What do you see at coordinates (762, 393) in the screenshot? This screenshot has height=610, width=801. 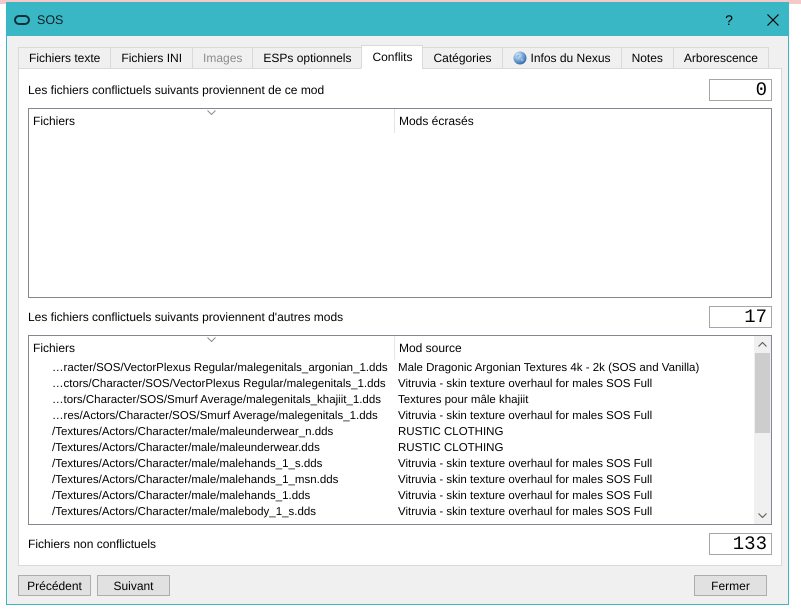 I see `scrollbar-thumb` at bounding box center [762, 393].